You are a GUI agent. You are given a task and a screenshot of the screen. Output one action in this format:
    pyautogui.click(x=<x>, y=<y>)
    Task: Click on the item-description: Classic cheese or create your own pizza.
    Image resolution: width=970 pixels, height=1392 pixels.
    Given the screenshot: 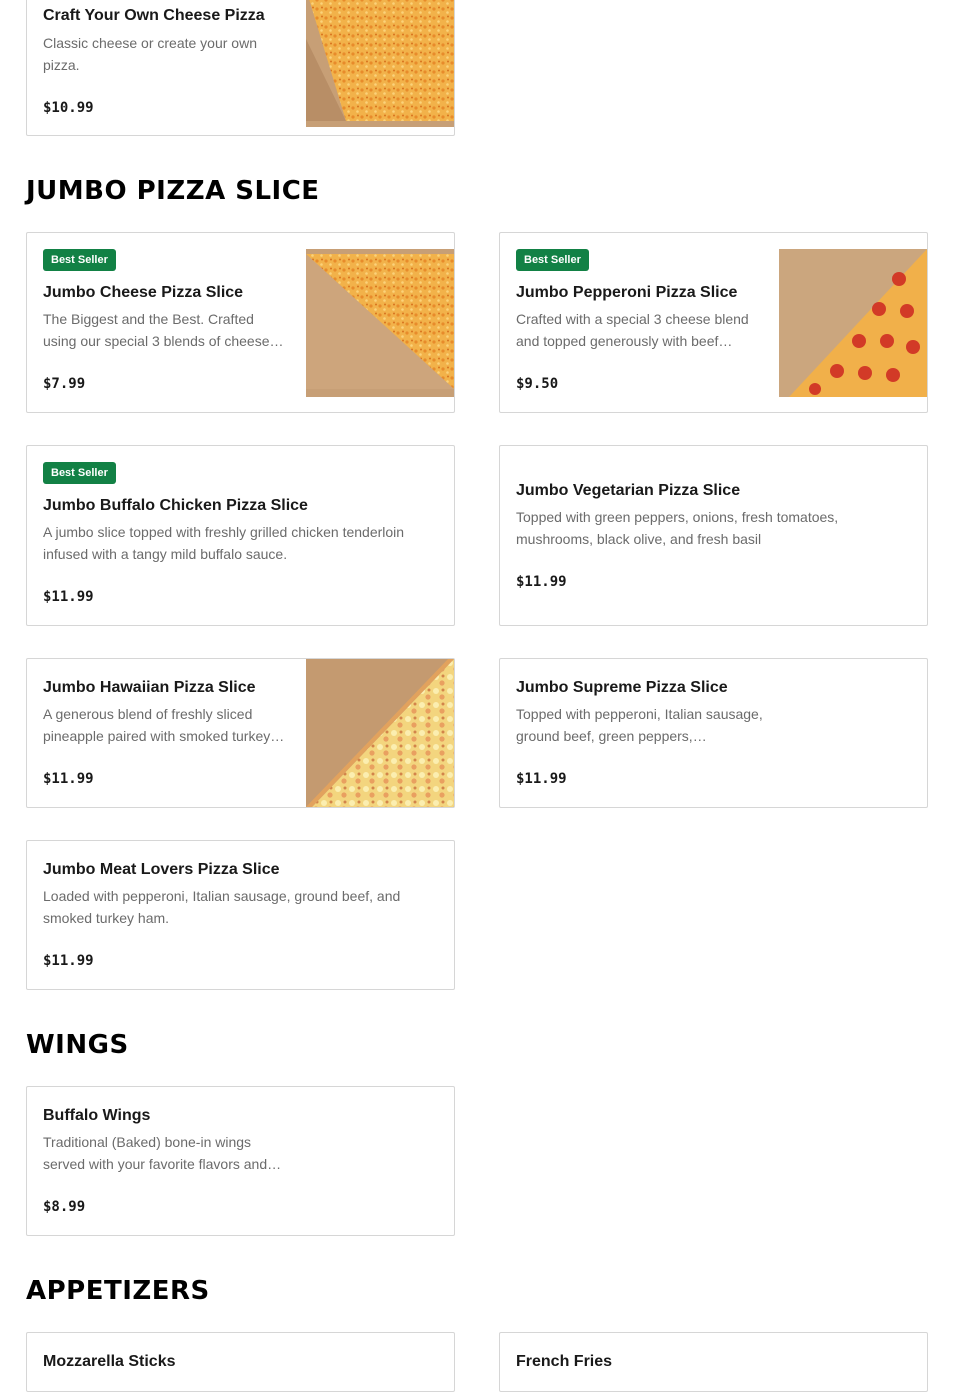 What is the action you would take?
    pyautogui.click(x=150, y=54)
    